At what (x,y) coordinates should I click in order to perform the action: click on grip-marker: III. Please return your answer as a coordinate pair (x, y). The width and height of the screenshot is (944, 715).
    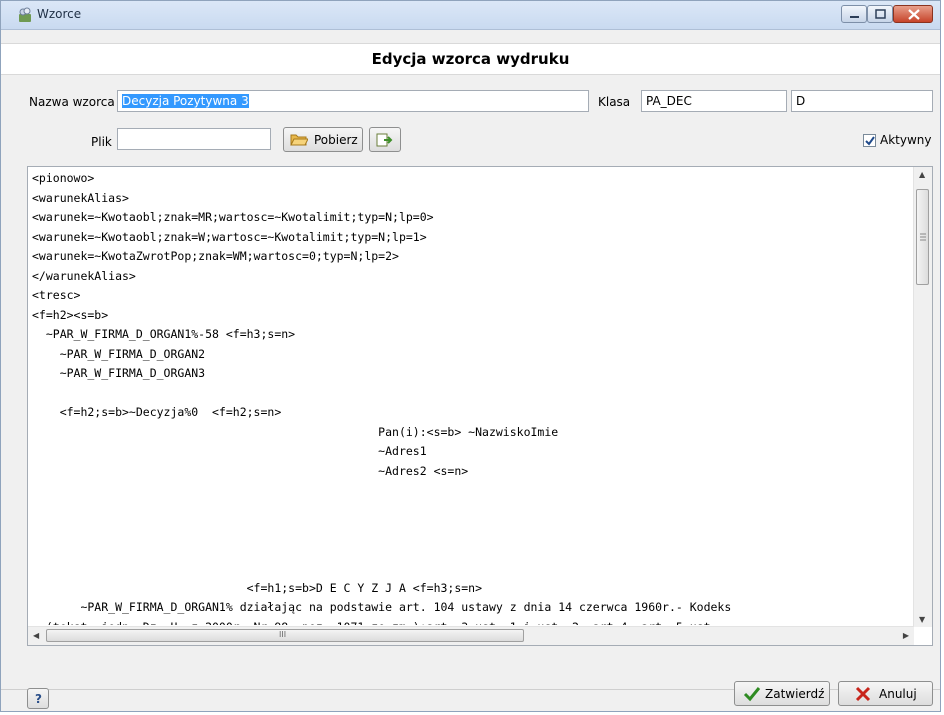
    Looking at the image, I should click on (283, 634).